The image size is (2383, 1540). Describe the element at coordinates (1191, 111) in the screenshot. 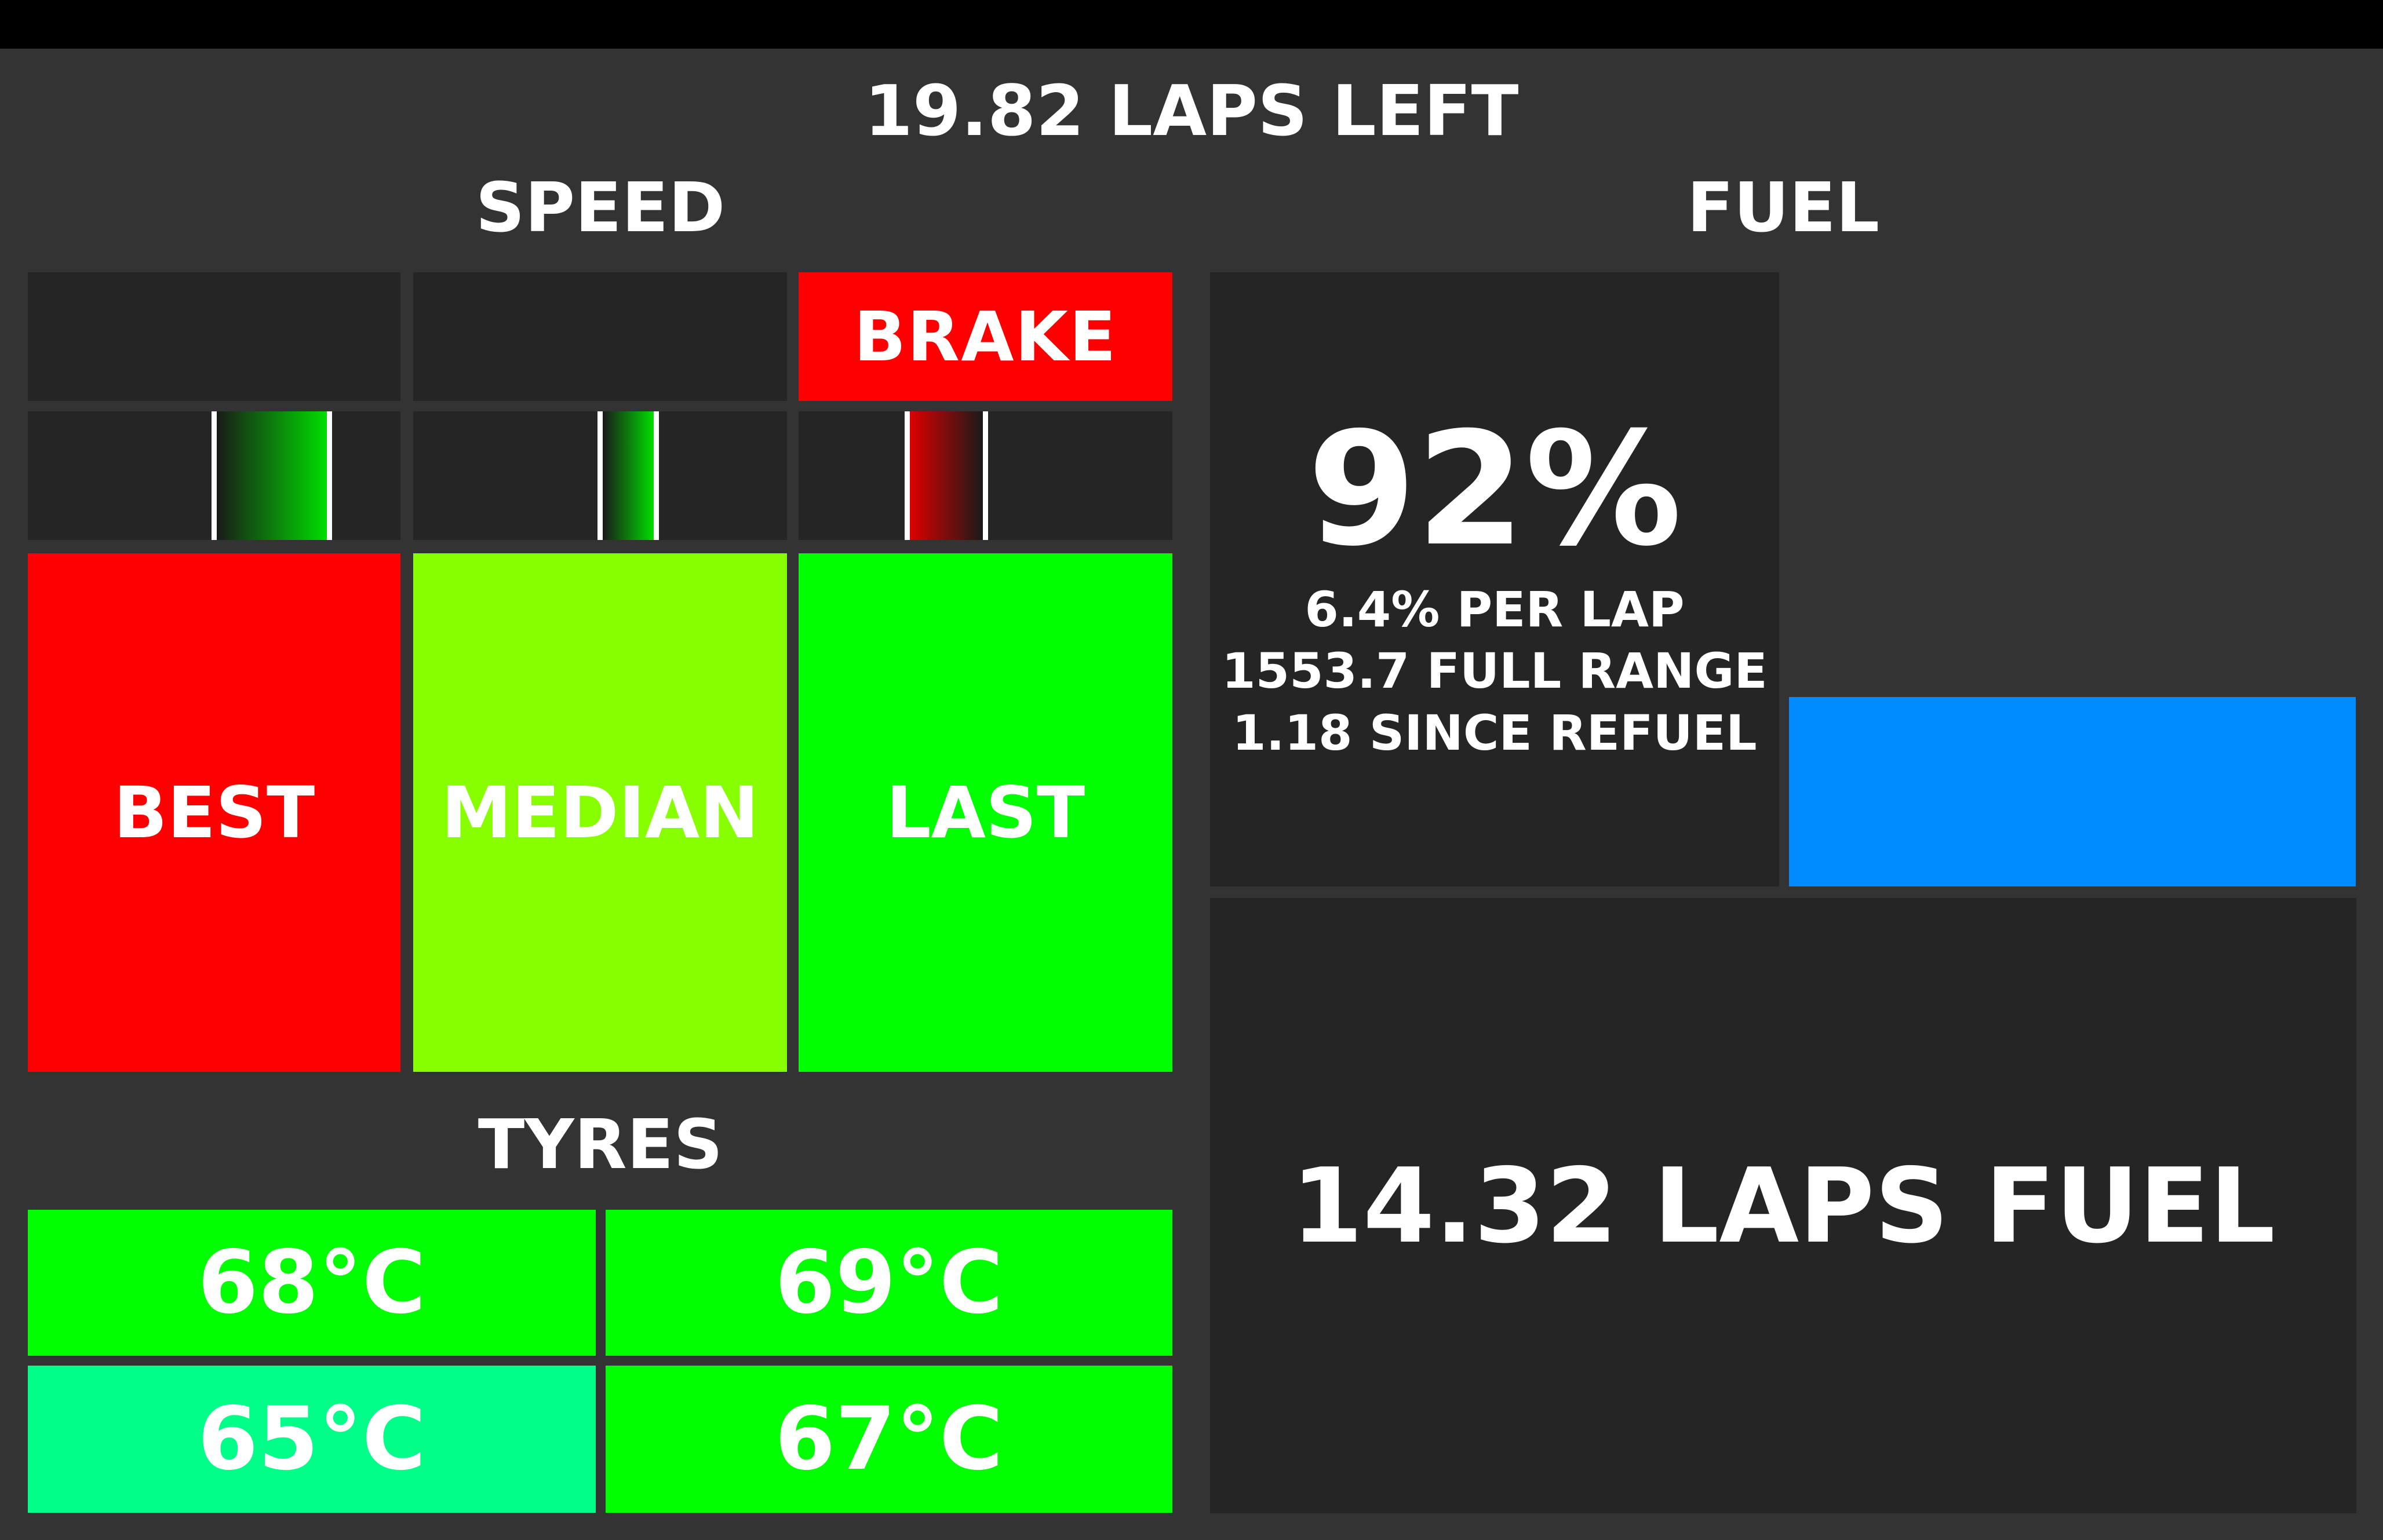

I see `laps-left-title: 19.82 LAPS LEFT` at that location.